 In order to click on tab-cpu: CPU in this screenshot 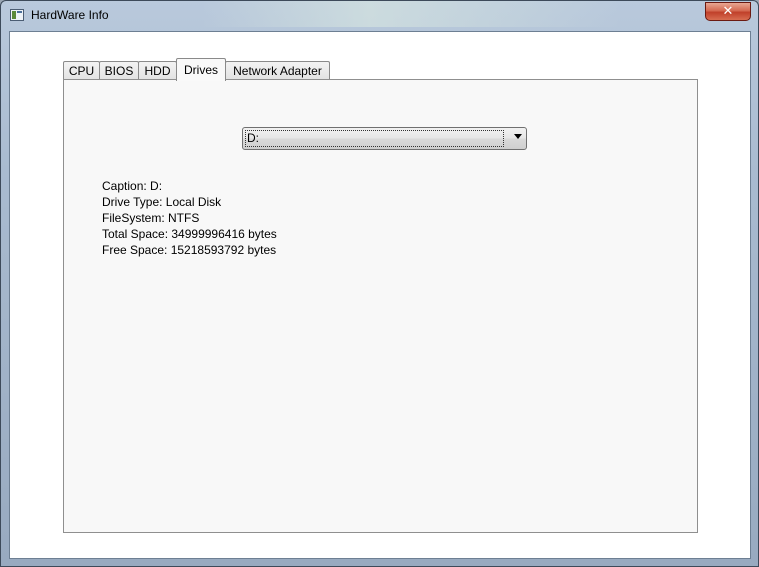, I will do `click(81, 70)`.